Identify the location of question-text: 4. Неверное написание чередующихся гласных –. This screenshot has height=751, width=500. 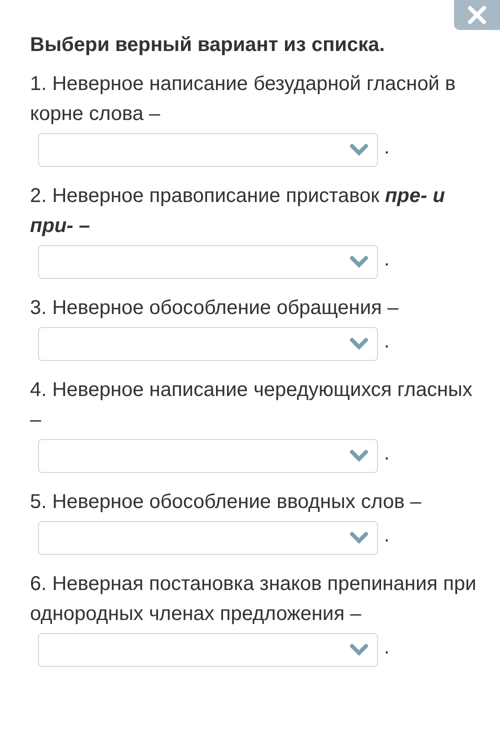
(252, 405).